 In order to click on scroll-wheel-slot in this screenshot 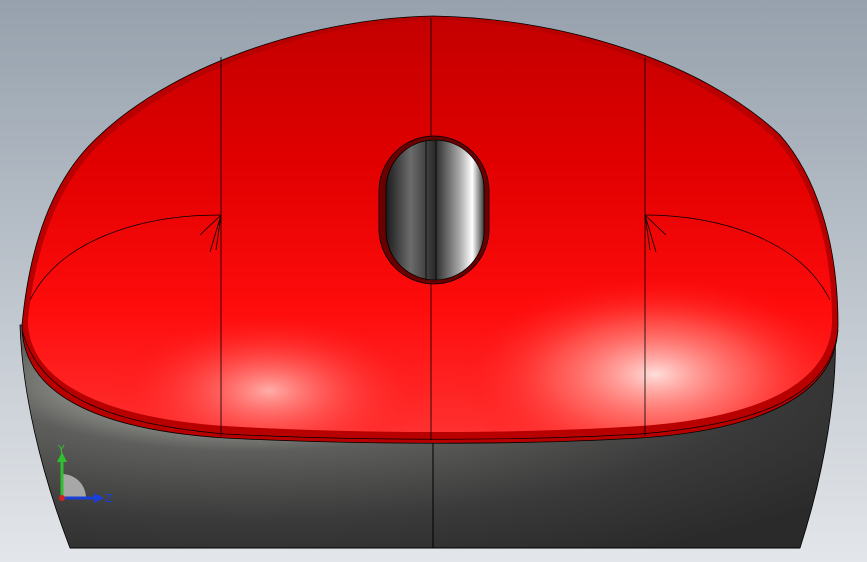, I will do `click(434, 210)`.